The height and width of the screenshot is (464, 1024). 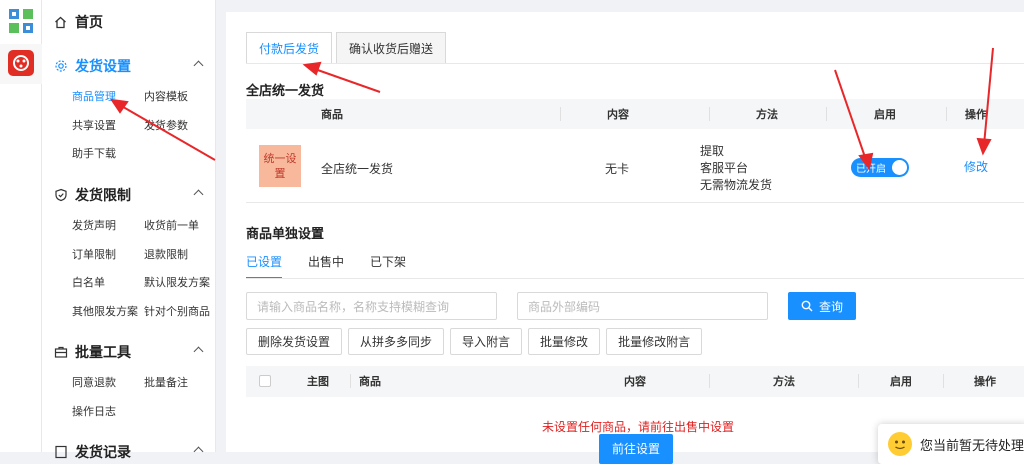 What do you see at coordinates (871, 169) in the screenshot?
I see `toggle-label: 已开启` at bounding box center [871, 169].